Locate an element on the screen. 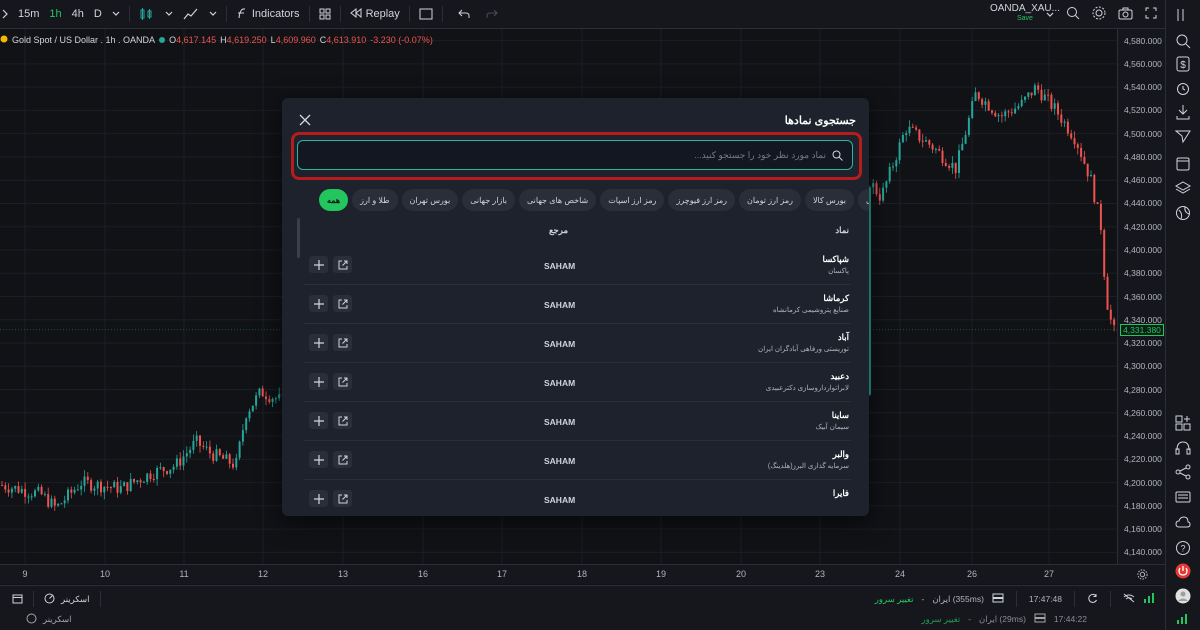  camera-icon is located at coordinates (1125, 15).